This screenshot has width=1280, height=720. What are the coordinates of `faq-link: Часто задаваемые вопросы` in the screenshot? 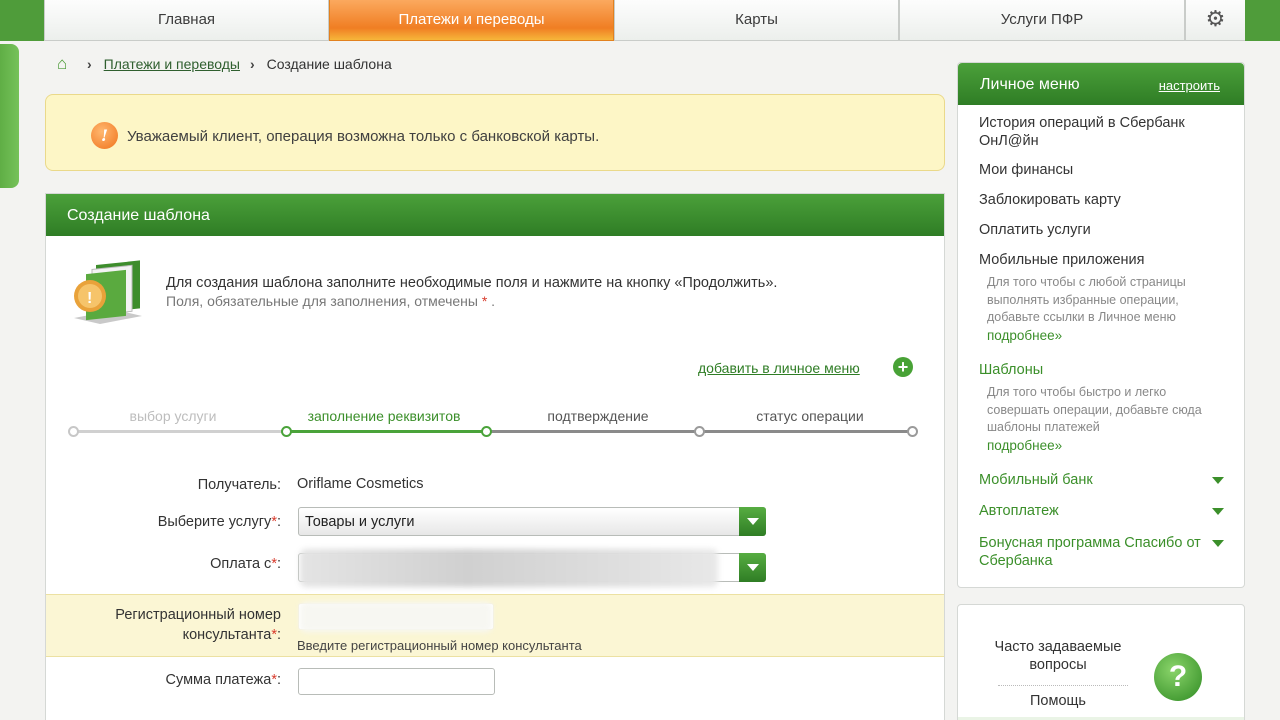 It's located at (1058, 656).